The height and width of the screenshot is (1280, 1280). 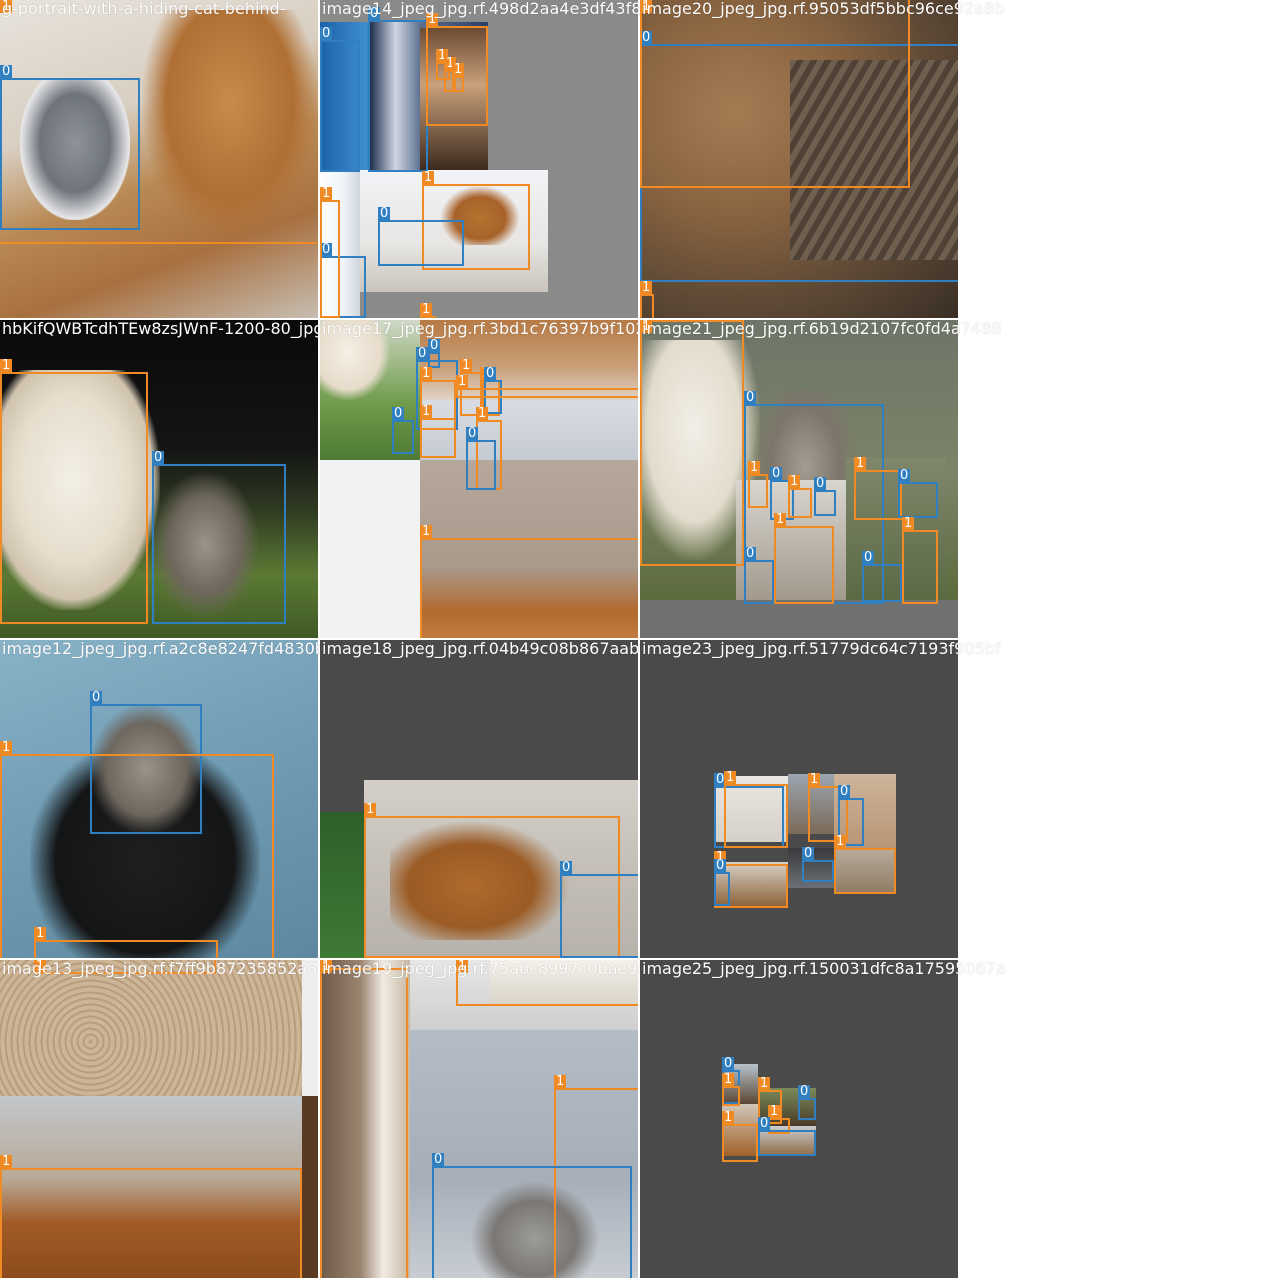 I want to click on mosaic-tile: 10, so click(x=159, y=479).